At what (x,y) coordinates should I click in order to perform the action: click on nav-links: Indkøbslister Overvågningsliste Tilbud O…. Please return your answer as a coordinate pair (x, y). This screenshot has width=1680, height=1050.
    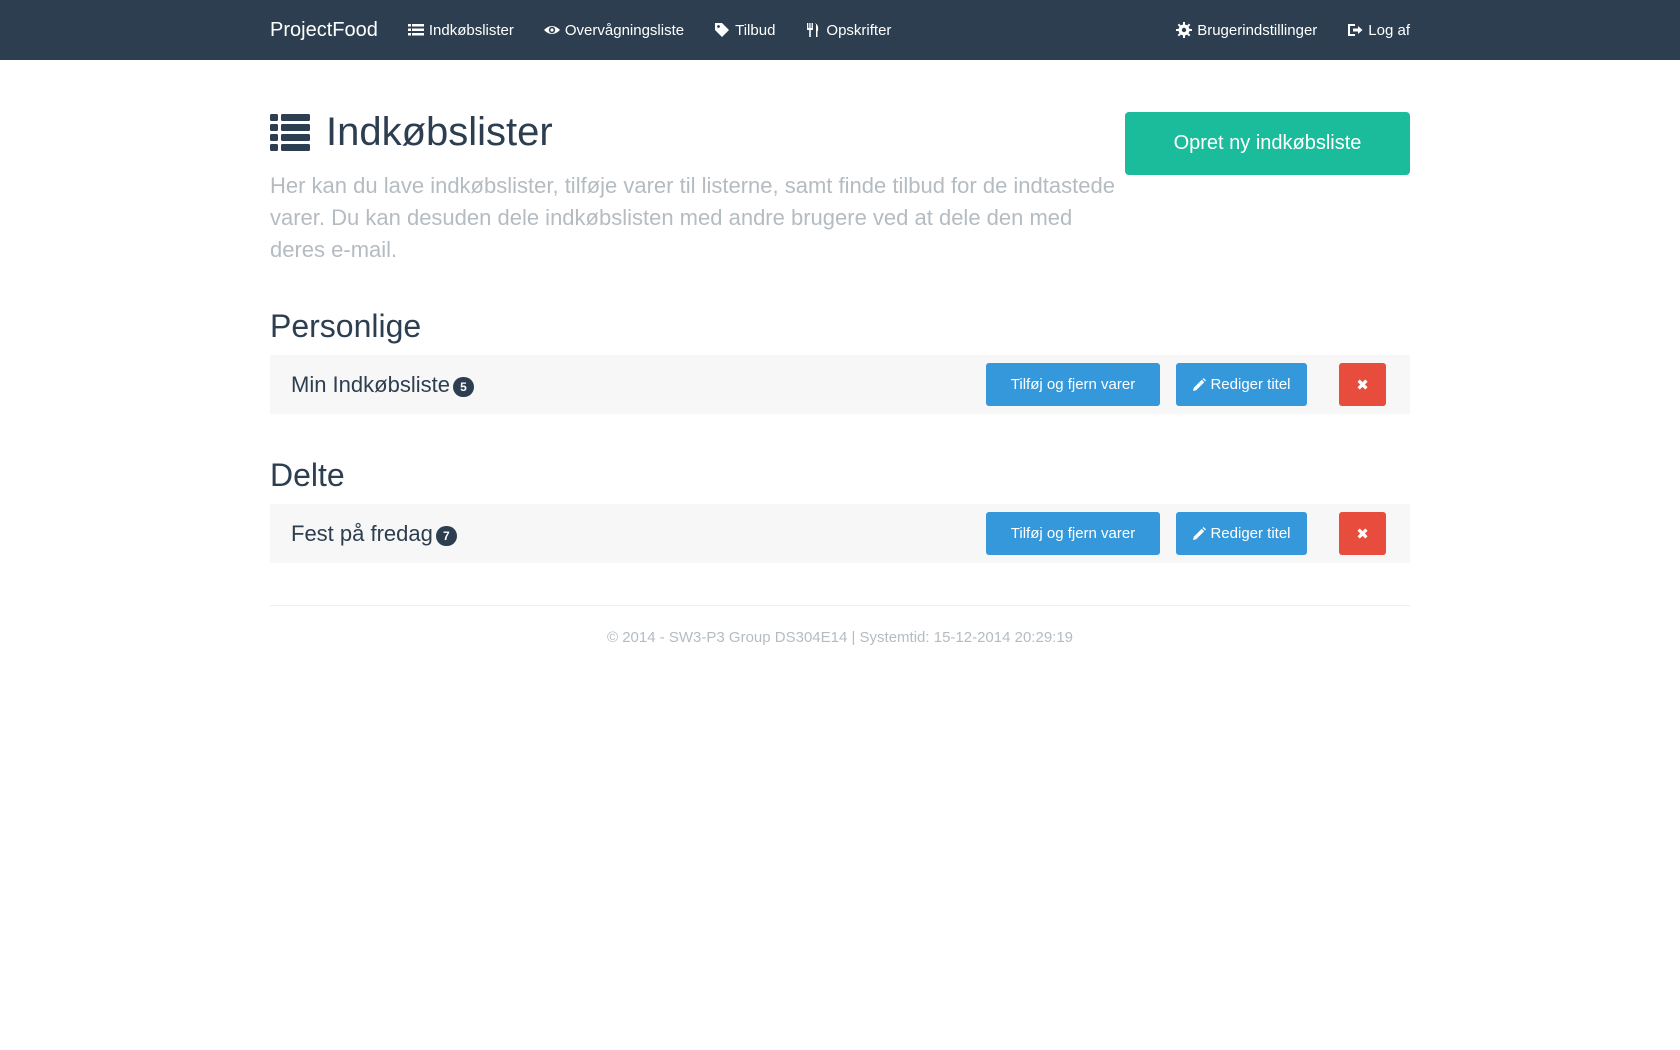
    Looking at the image, I should click on (649, 30).